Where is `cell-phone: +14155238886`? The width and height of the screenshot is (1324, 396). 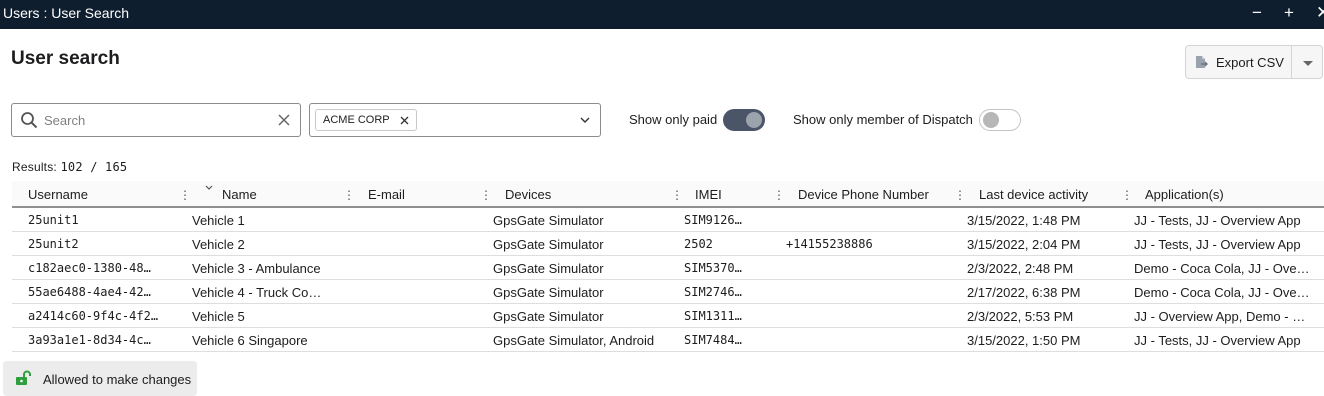
cell-phone: +14155238886 is located at coordinates (829, 244).